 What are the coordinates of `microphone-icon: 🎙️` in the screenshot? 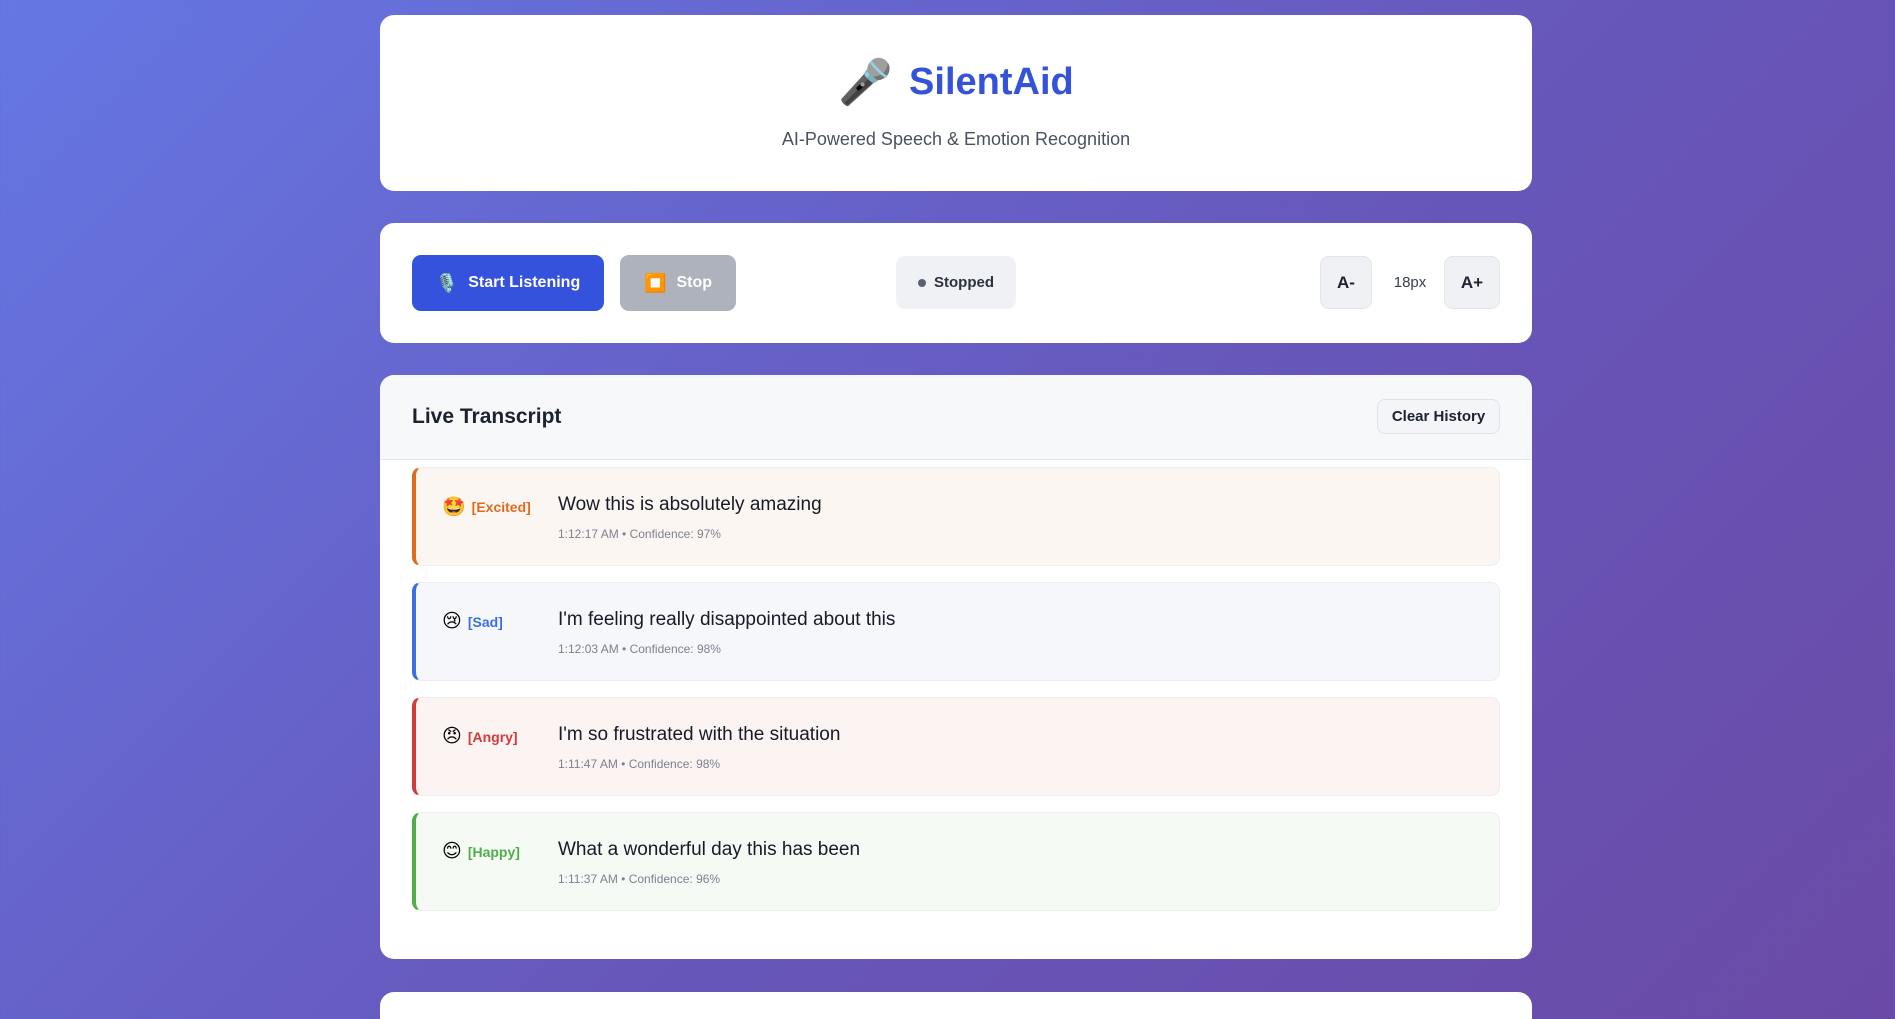 It's located at (447, 282).